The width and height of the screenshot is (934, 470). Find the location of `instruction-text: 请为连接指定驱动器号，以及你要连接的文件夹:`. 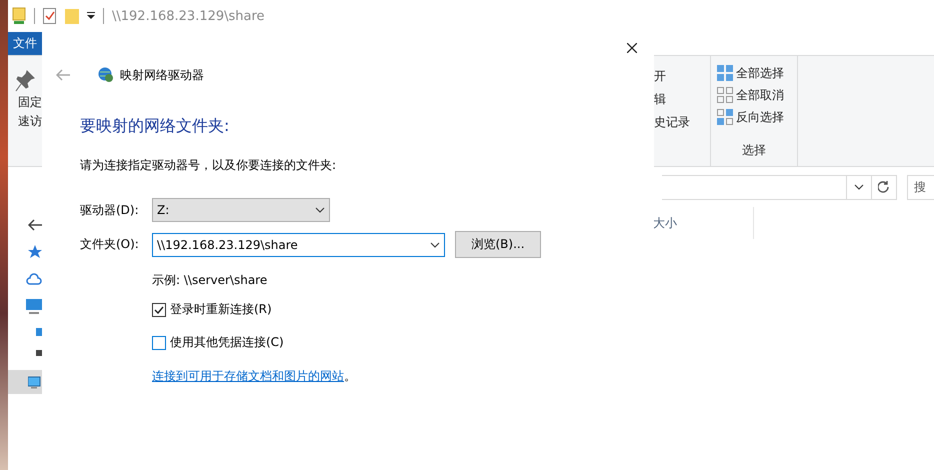

instruction-text: 请为连接指定驱动器号，以及你要连接的文件夹: is located at coordinates (209, 165).